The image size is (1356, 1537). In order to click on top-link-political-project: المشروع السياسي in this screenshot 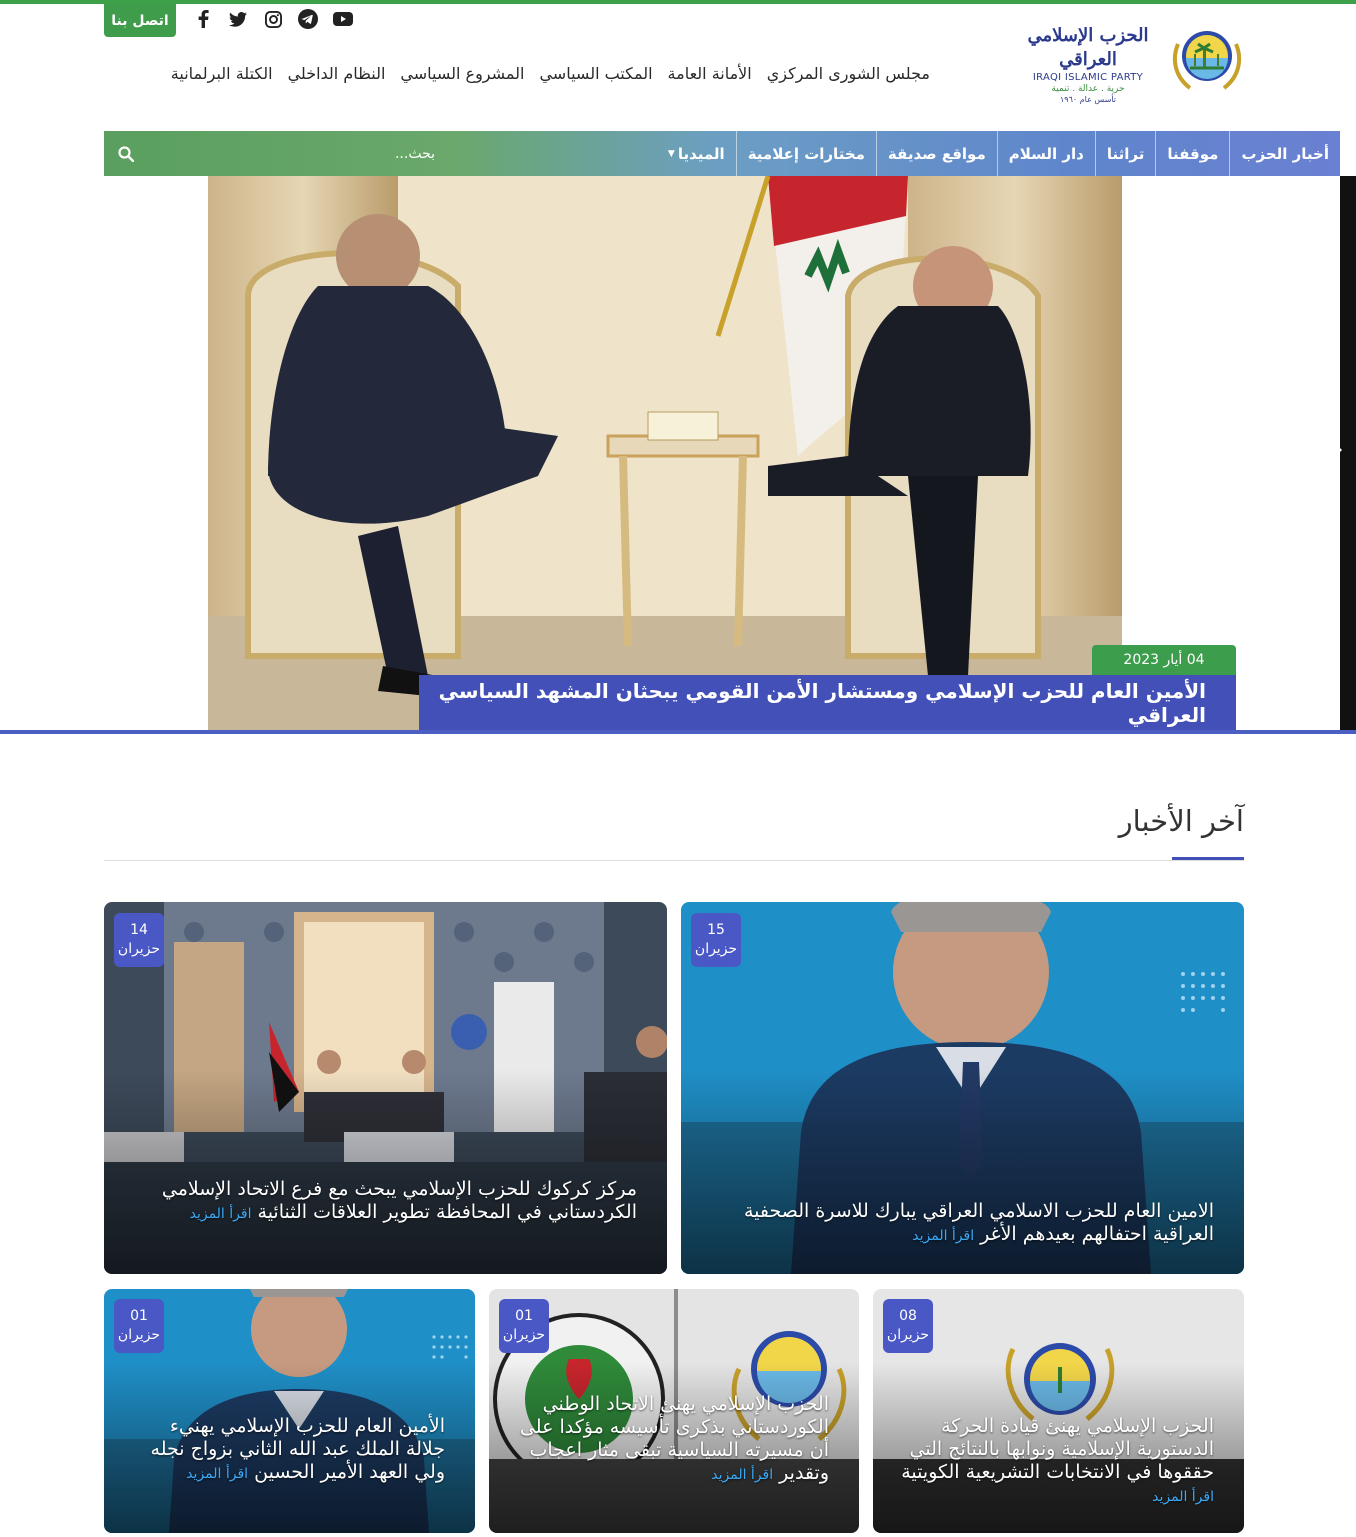, I will do `click(462, 73)`.